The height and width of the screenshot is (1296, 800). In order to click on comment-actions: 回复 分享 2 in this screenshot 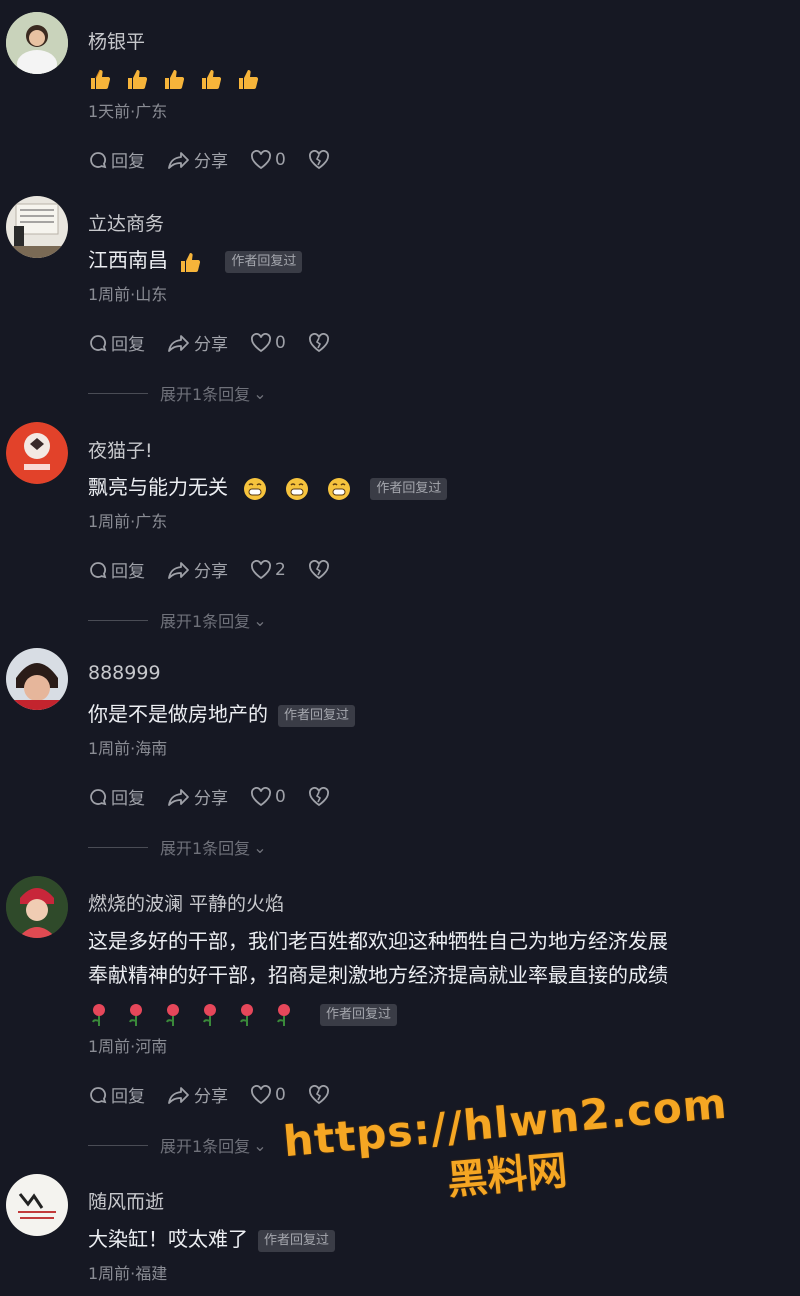, I will do `click(221, 569)`.